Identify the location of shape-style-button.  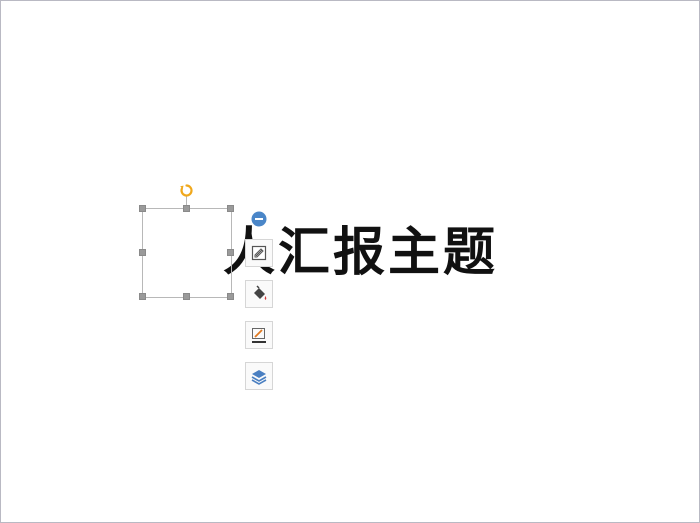
(259, 253).